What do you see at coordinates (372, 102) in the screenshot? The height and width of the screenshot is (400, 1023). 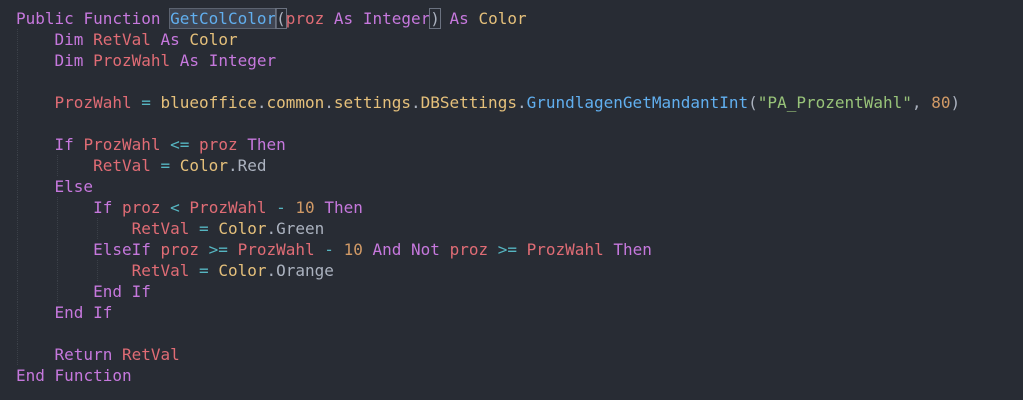 I see `code-token: settings` at bounding box center [372, 102].